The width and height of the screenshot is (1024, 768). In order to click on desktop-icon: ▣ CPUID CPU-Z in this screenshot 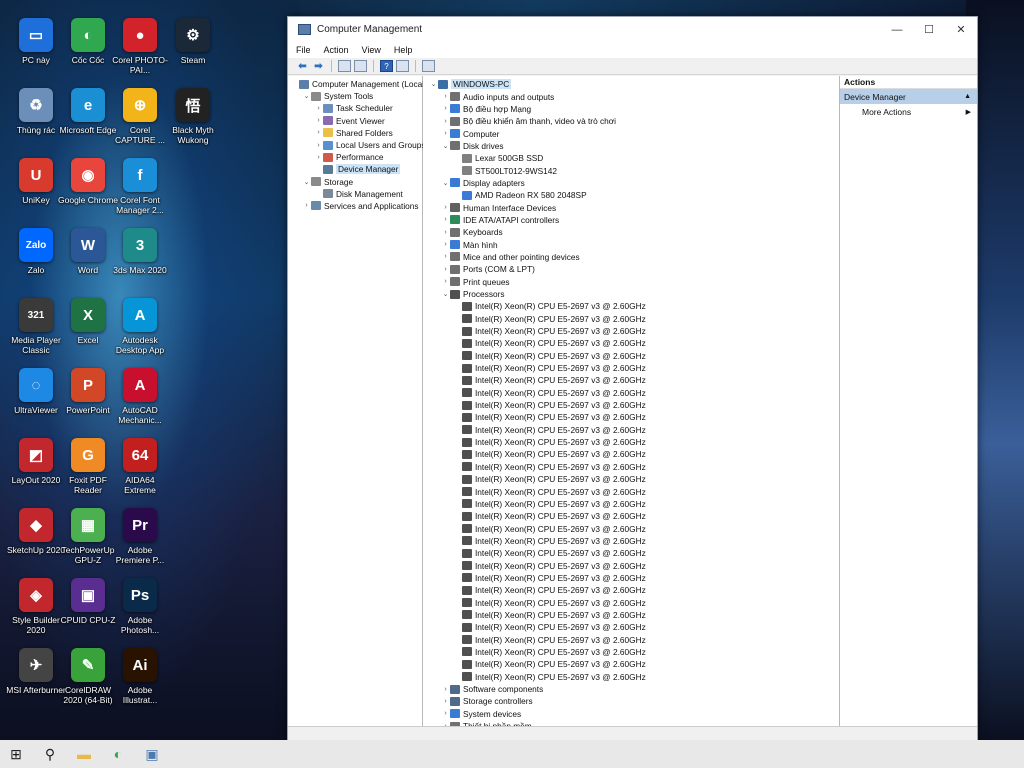, I will do `click(88, 613)`.